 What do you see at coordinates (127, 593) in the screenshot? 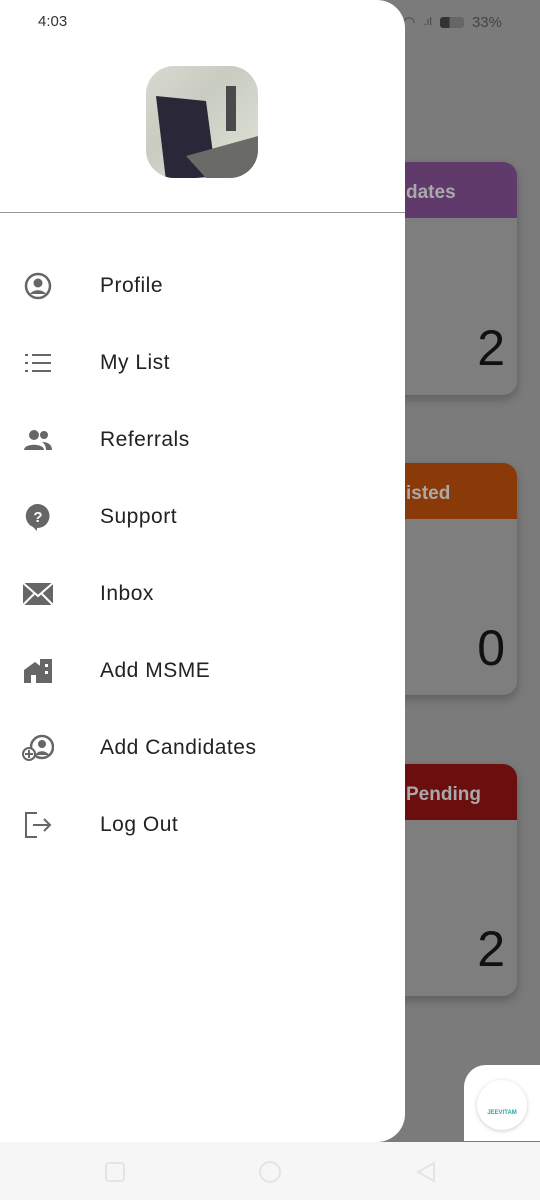
I see `drawer-item-label: Inbox` at bounding box center [127, 593].